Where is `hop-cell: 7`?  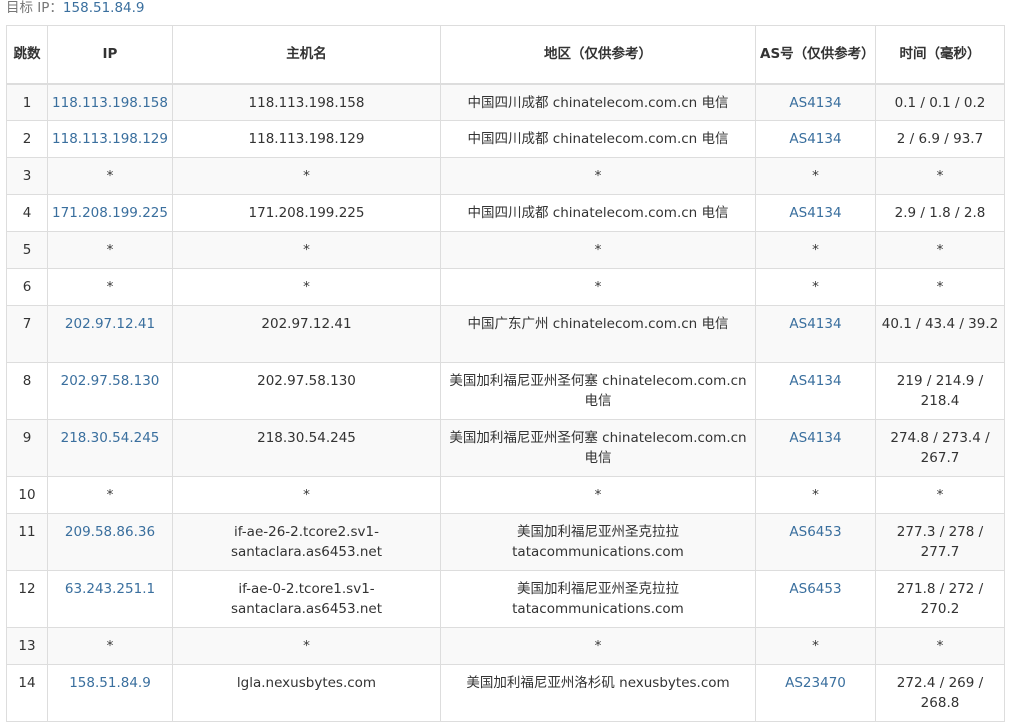
hop-cell: 7 is located at coordinates (27, 334).